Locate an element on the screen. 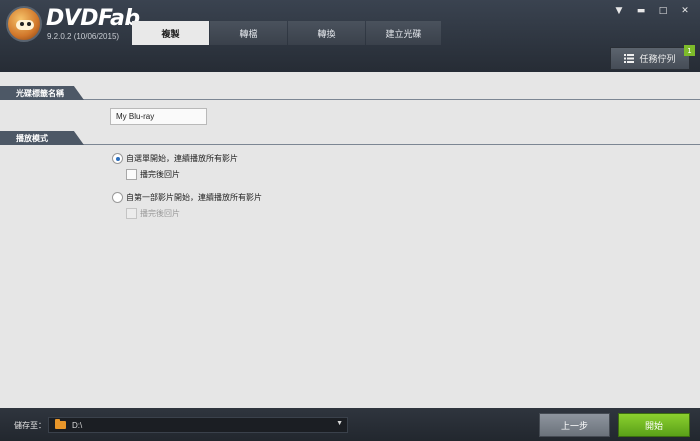  list-icon is located at coordinates (629, 58).